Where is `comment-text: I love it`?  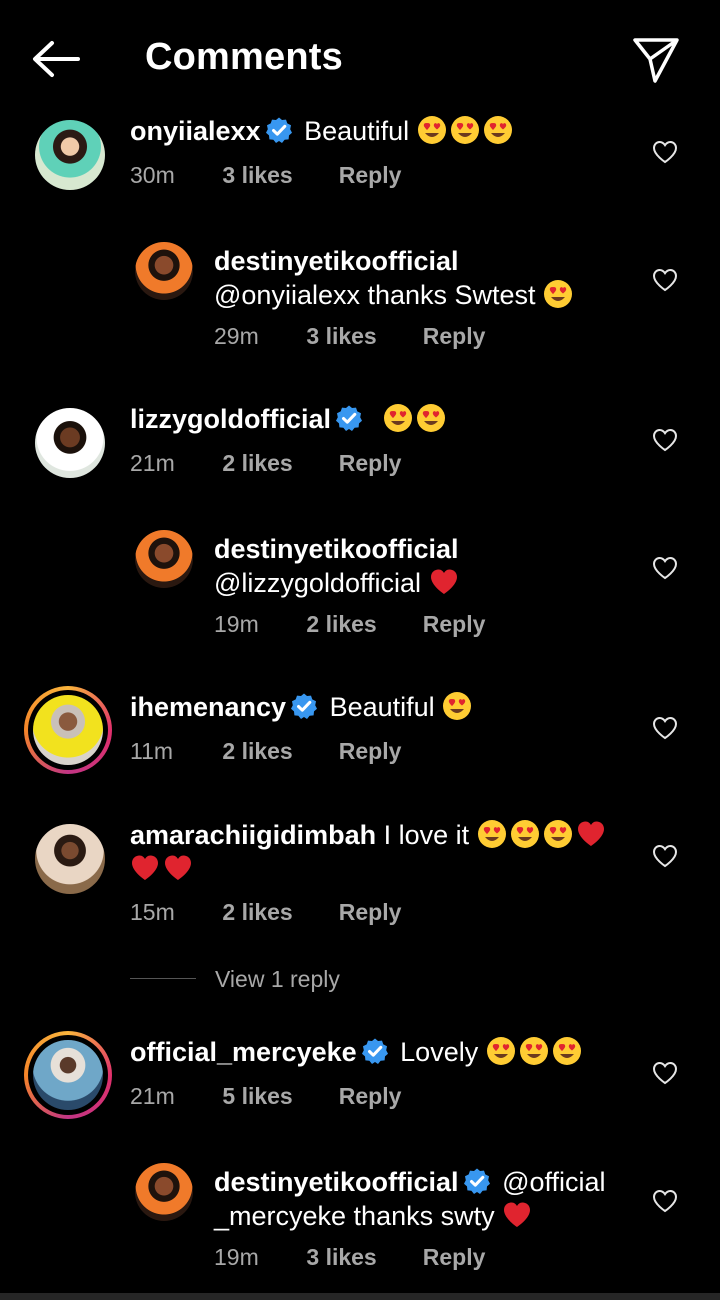
comment-text: I love it is located at coordinates (426, 835).